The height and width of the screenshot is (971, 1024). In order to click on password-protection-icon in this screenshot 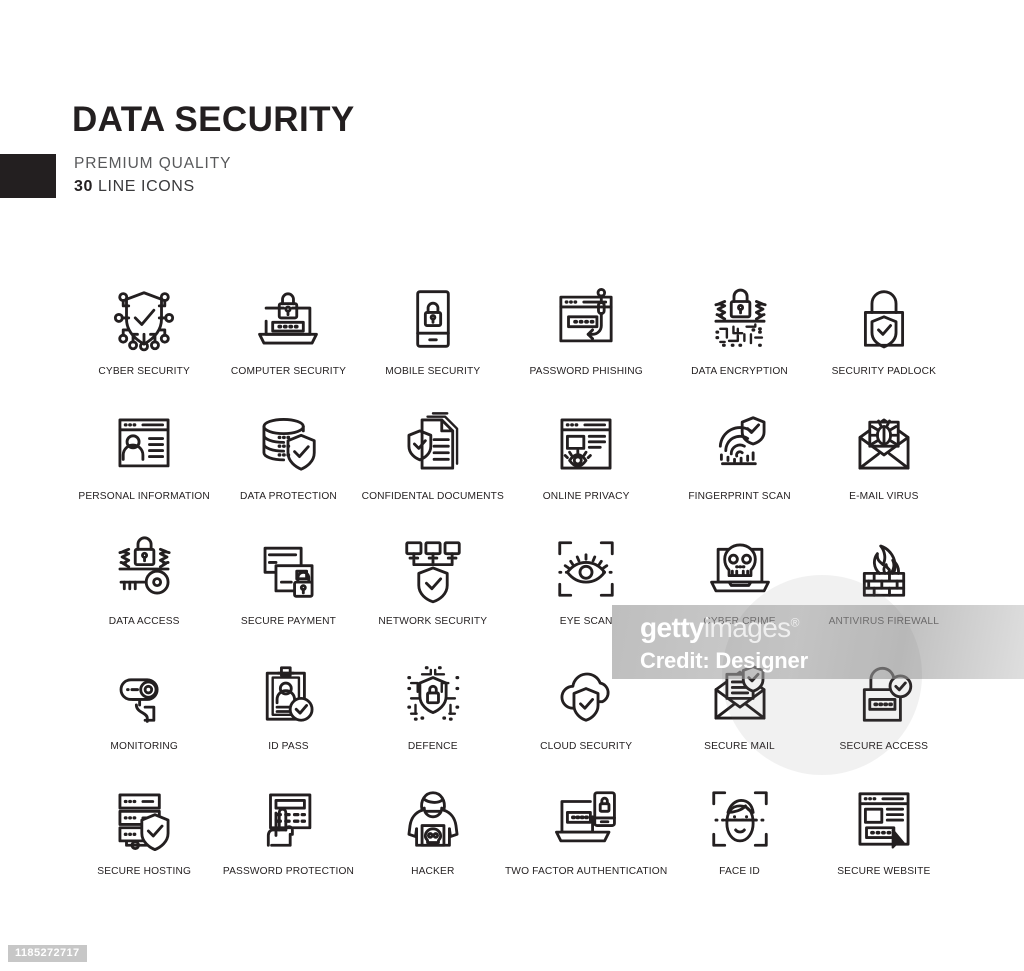, I will do `click(288, 819)`.